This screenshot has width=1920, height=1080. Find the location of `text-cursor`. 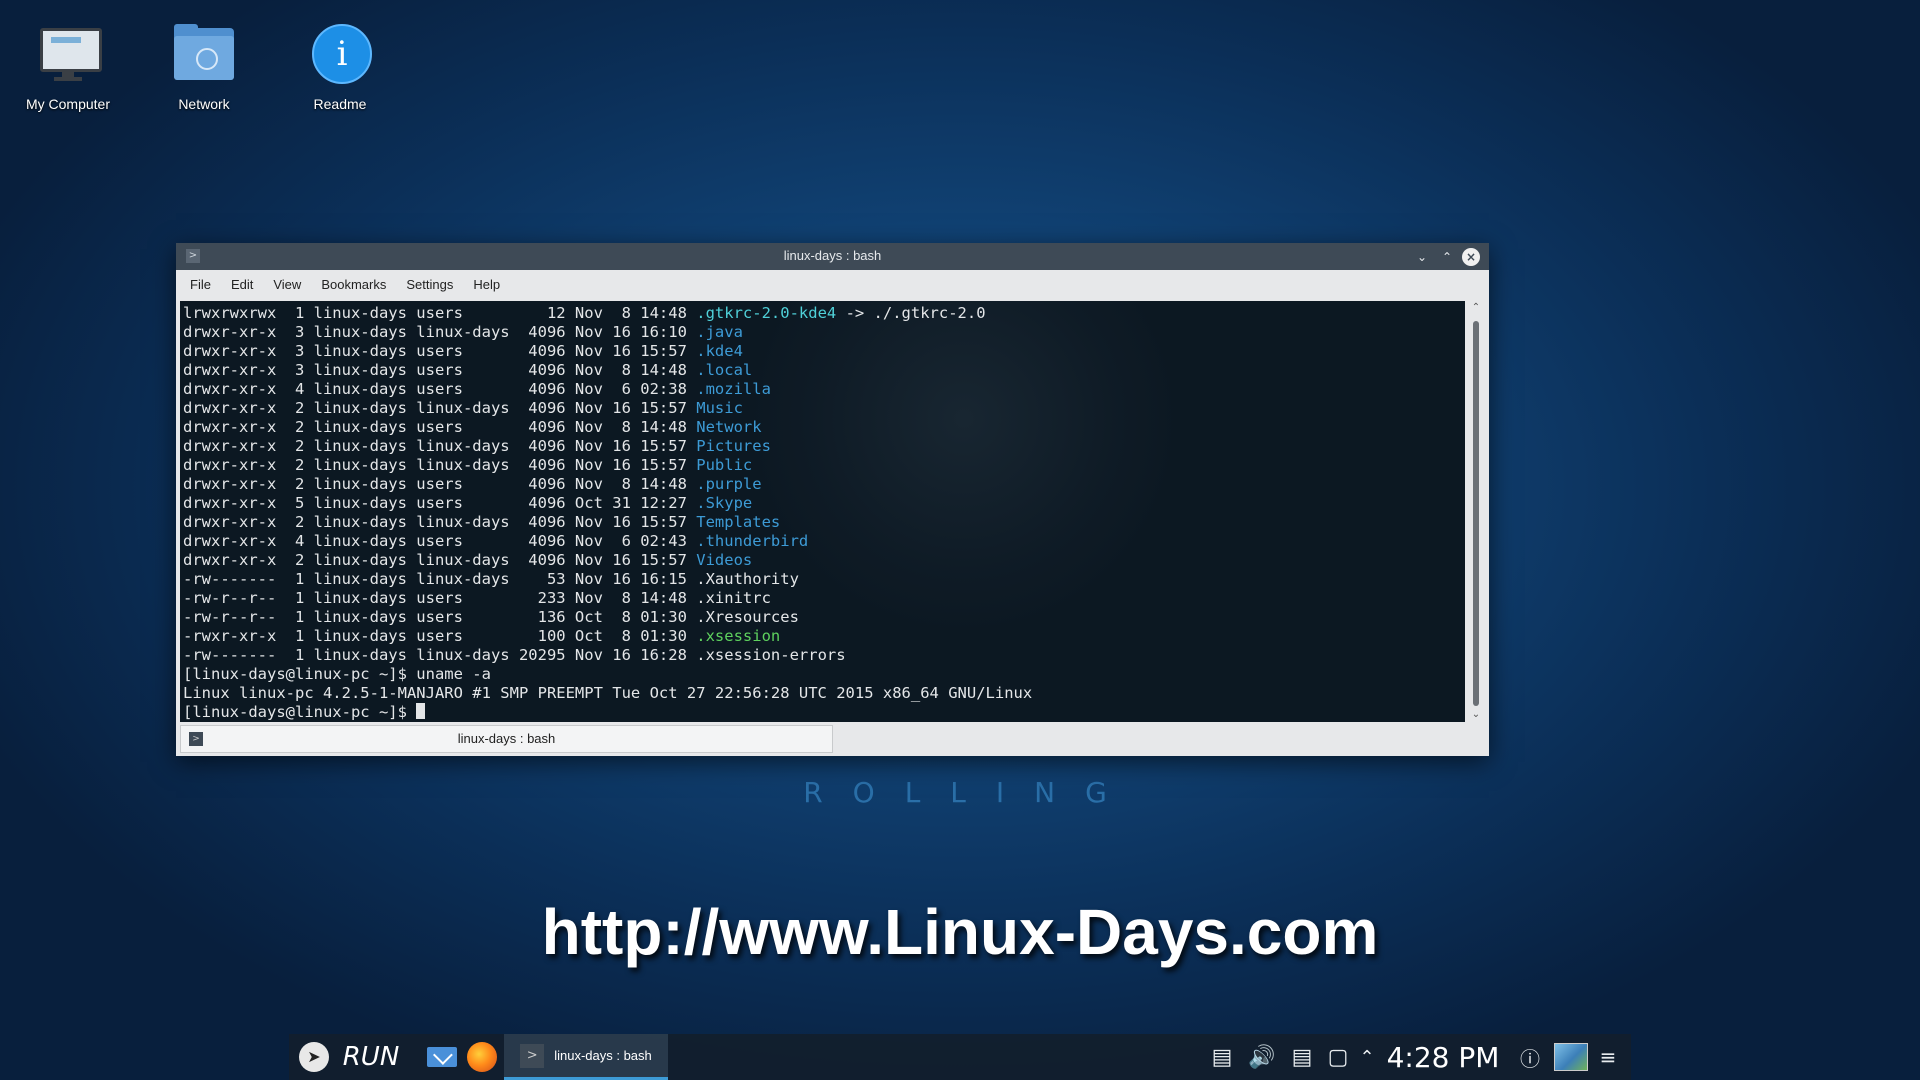

text-cursor is located at coordinates (421, 711).